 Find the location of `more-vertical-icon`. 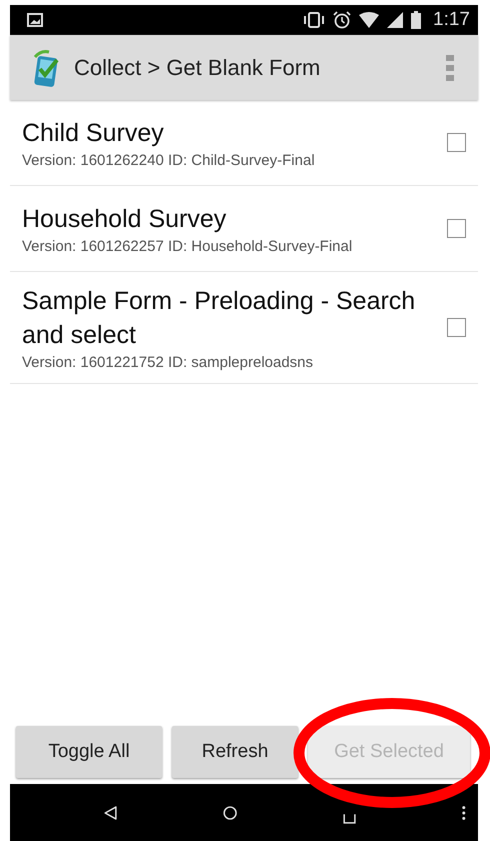

more-vertical-icon is located at coordinates (450, 67).